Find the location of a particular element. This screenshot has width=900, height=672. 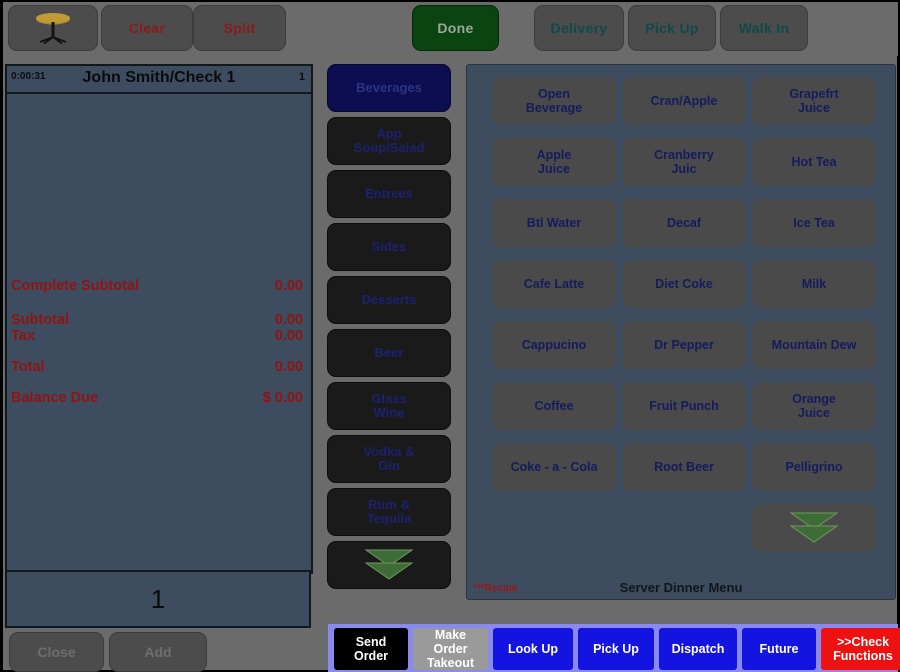

menu-item-label: Cafe Latte is located at coordinates (554, 284).